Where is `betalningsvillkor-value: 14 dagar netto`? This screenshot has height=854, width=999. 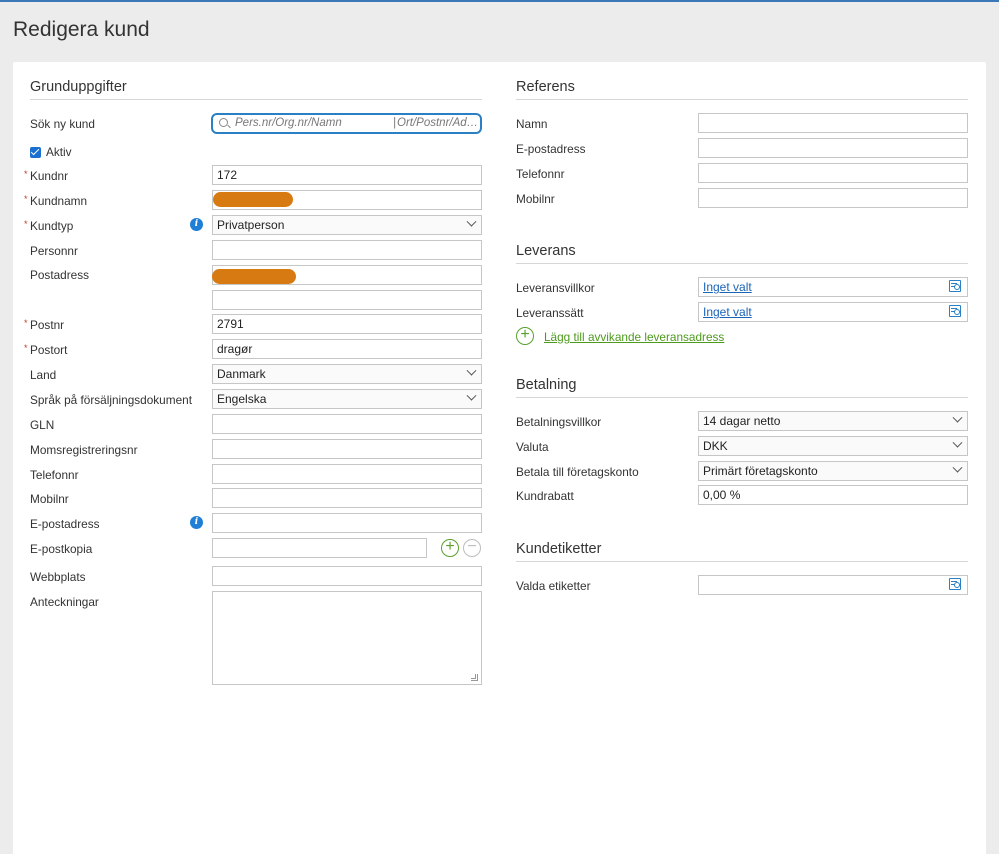 betalningsvillkor-value: 14 dagar netto is located at coordinates (742, 421).